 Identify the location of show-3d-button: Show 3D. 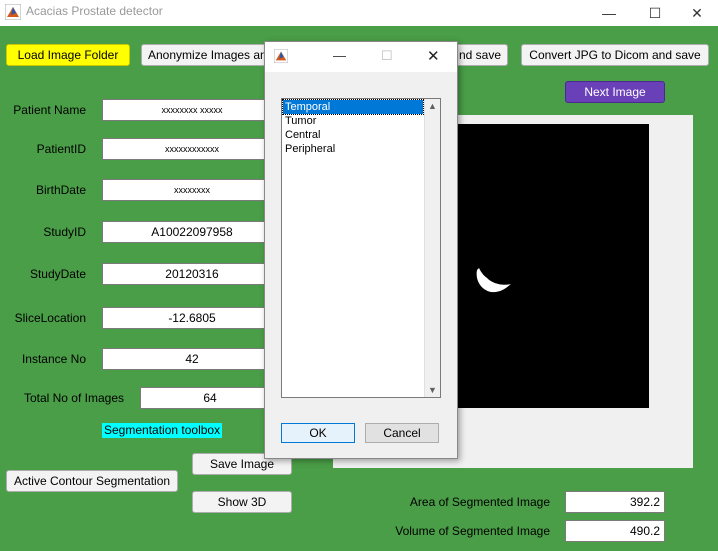
(242, 502).